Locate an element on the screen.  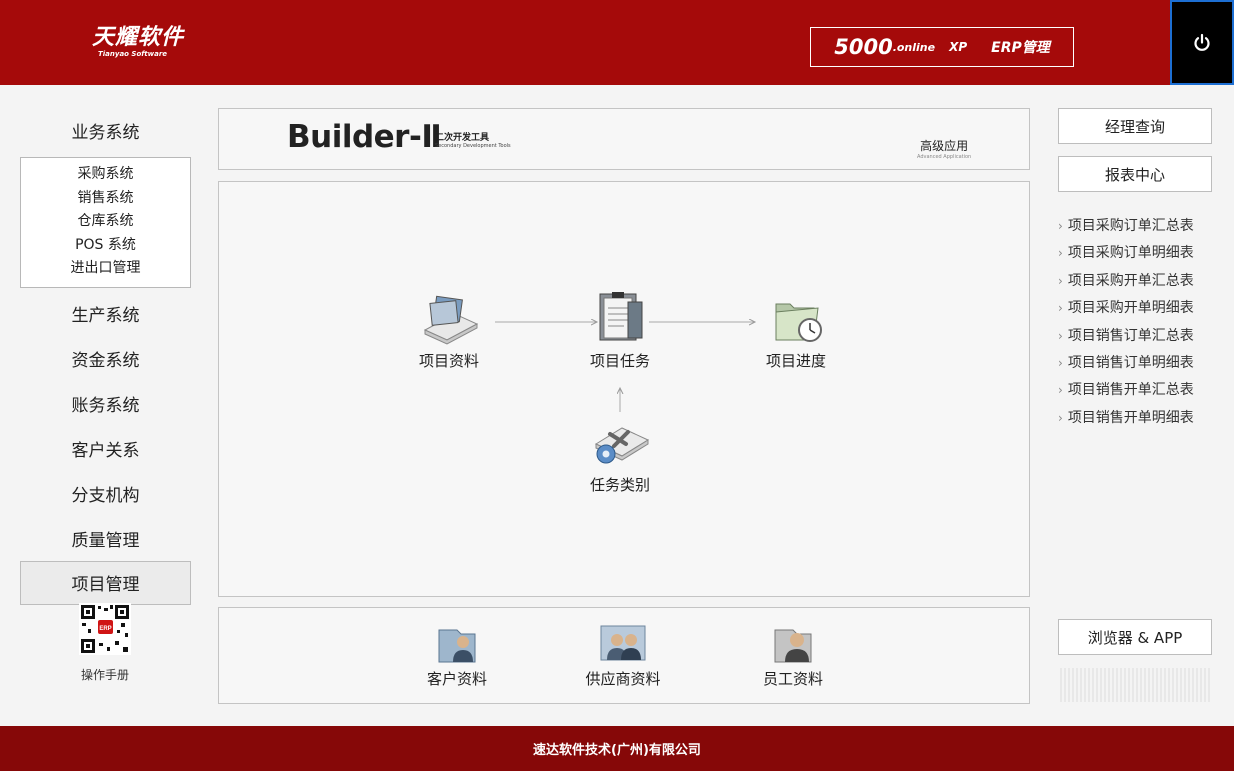
report-item: › 项目销售开单明细表 is located at coordinates (1126, 418).